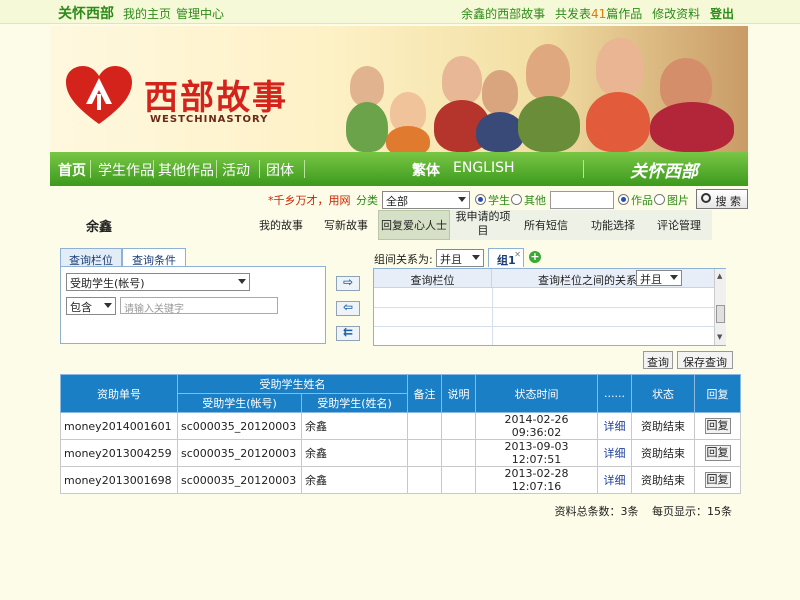  Describe the element at coordinates (236, 170) in the screenshot. I see `nav-item-activities: 活动` at that location.